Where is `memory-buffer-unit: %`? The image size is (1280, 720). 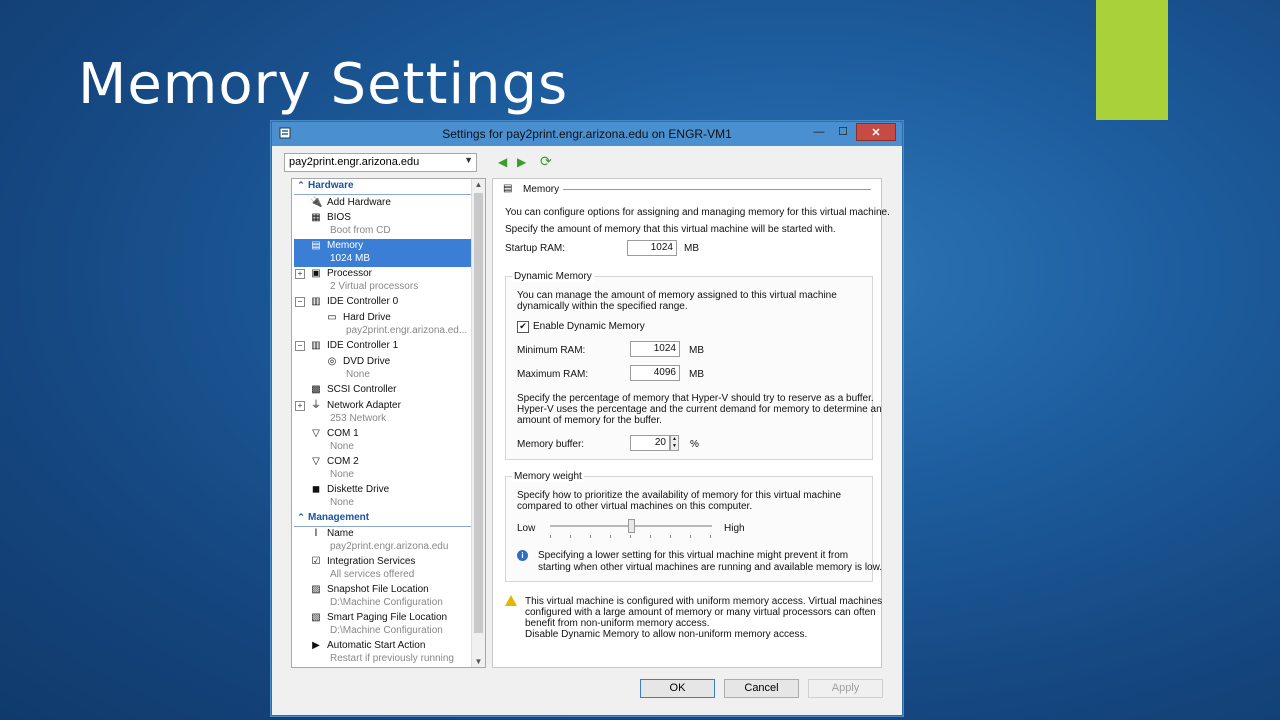
memory-buffer-unit: % is located at coordinates (694, 444).